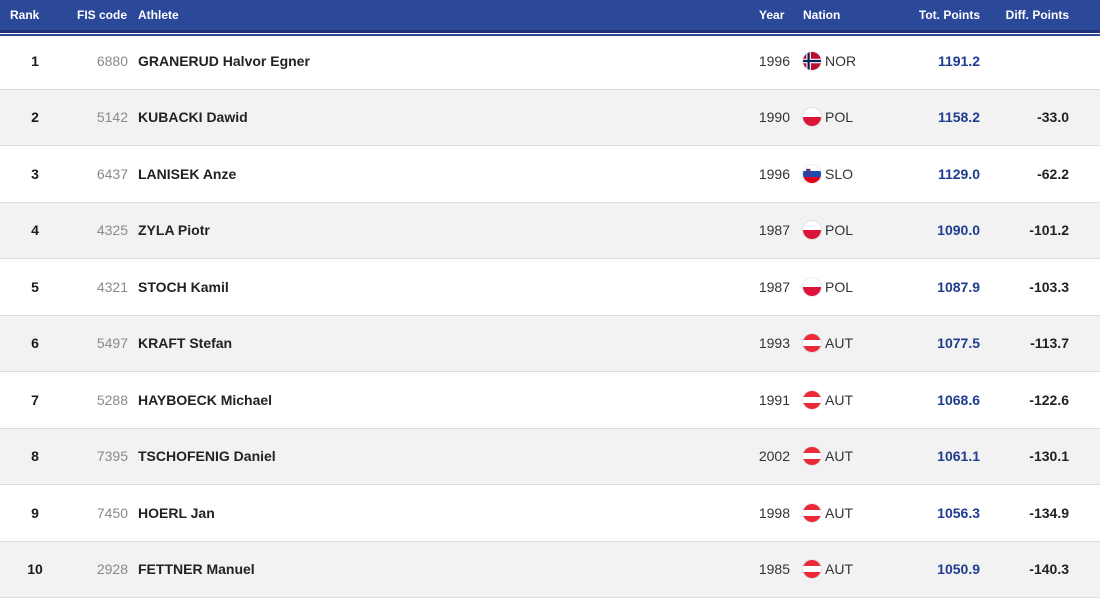 The width and height of the screenshot is (1100, 598). I want to click on total-points-cell: 1077.5, so click(940, 344).